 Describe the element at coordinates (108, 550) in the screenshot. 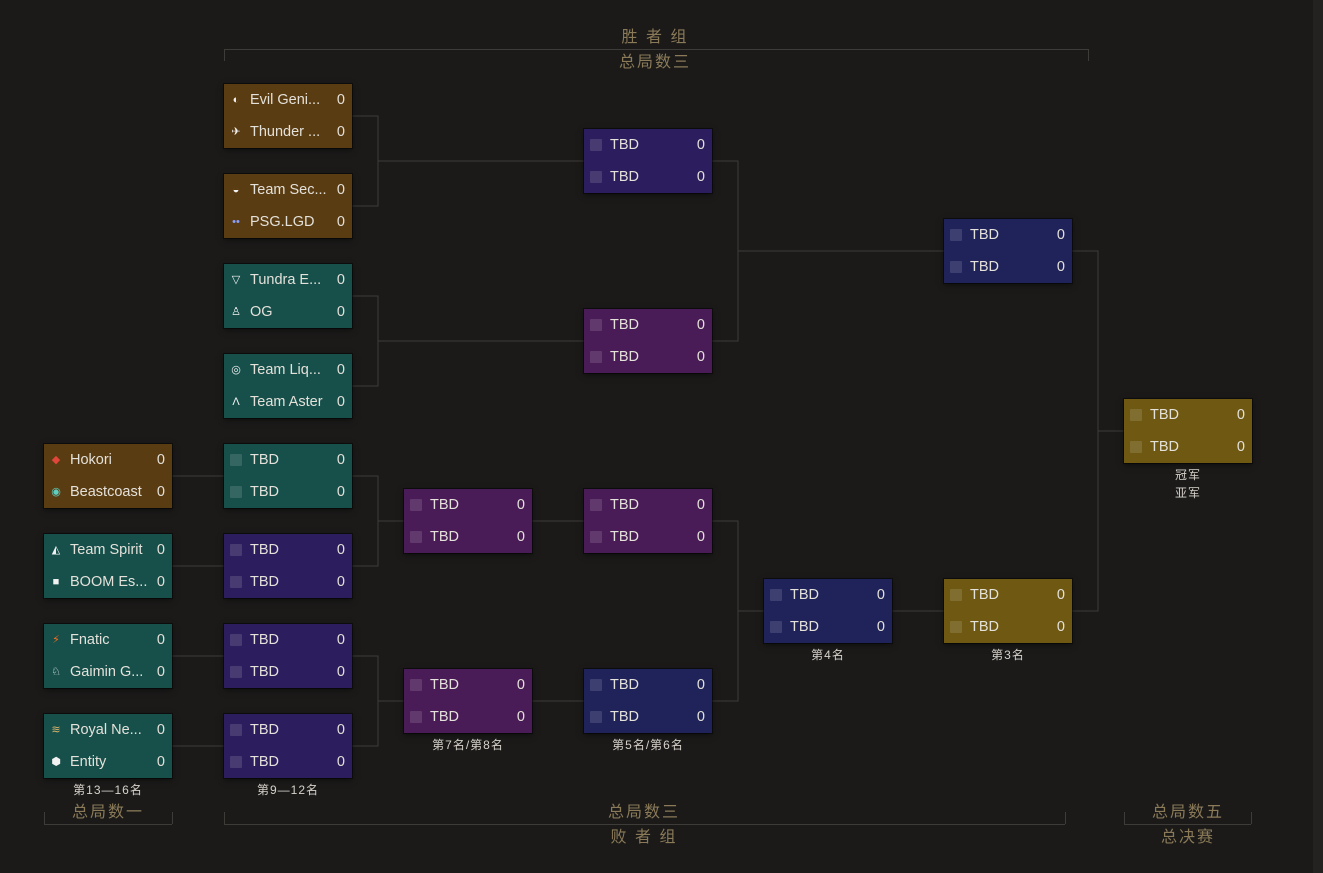

I see `team-slot: ◭ Team Spirit 0` at that location.